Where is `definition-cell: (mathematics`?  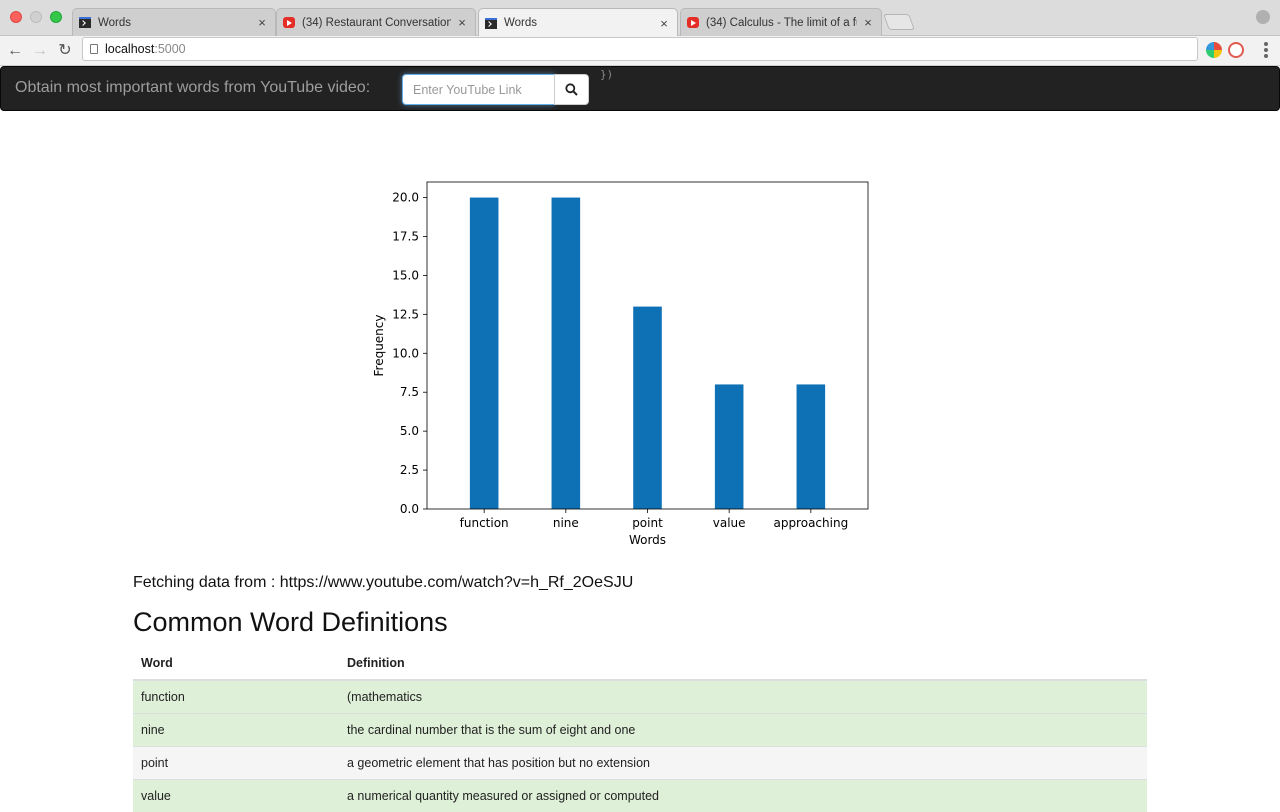
definition-cell: (mathematics is located at coordinates (743, 696).